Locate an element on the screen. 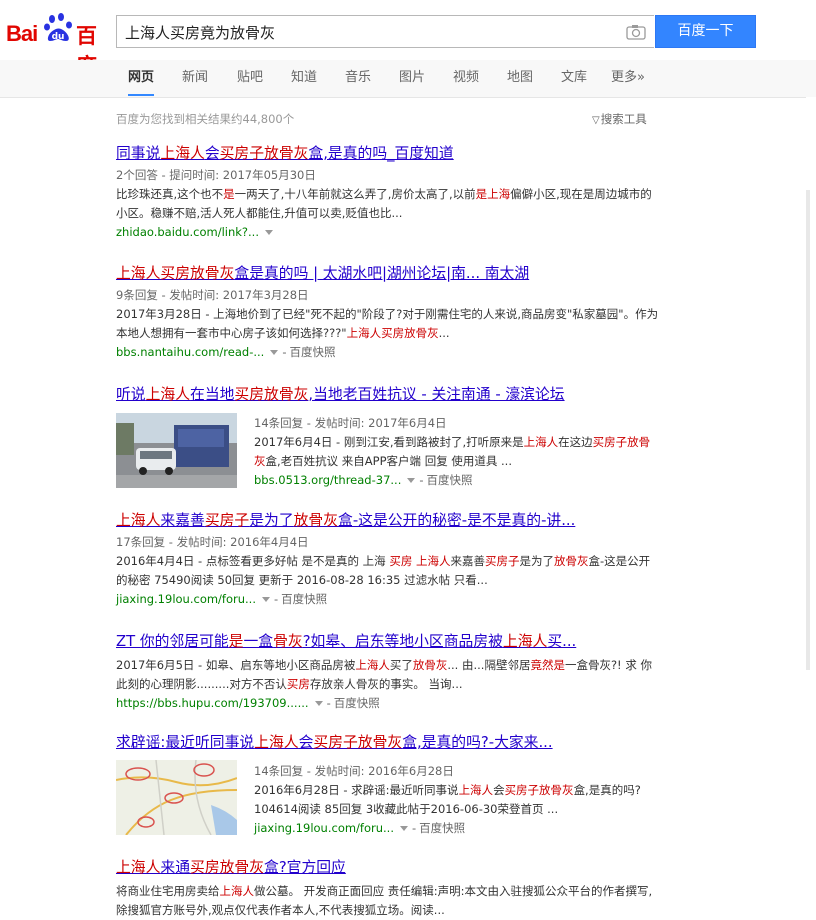 This screenshot has height=920, width=816. result-meta: 17条回复 - 发帖时间: 2016年4月4日 is located at coordinates (212, 542).